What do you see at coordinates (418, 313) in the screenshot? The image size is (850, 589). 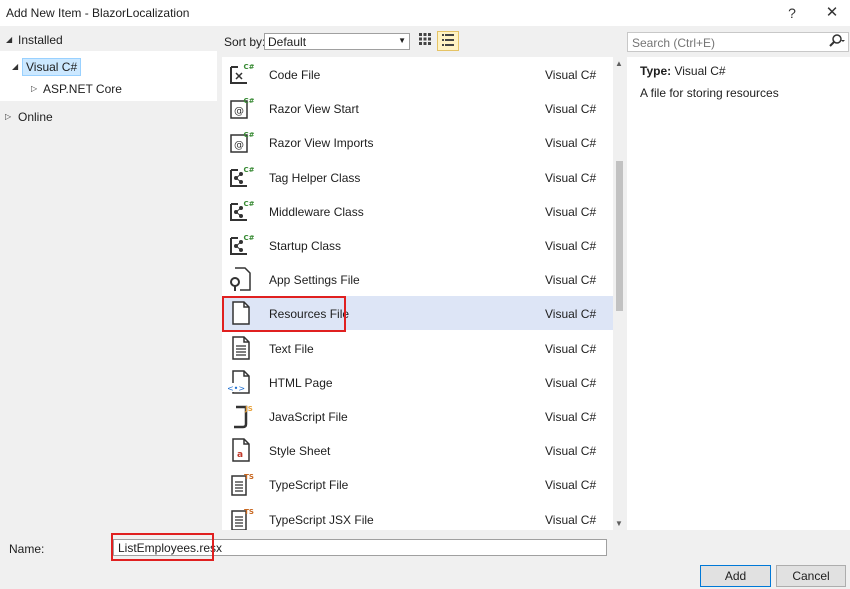 I see `template-row: Resources FileVisual C#` at bounding box center [418, 313].